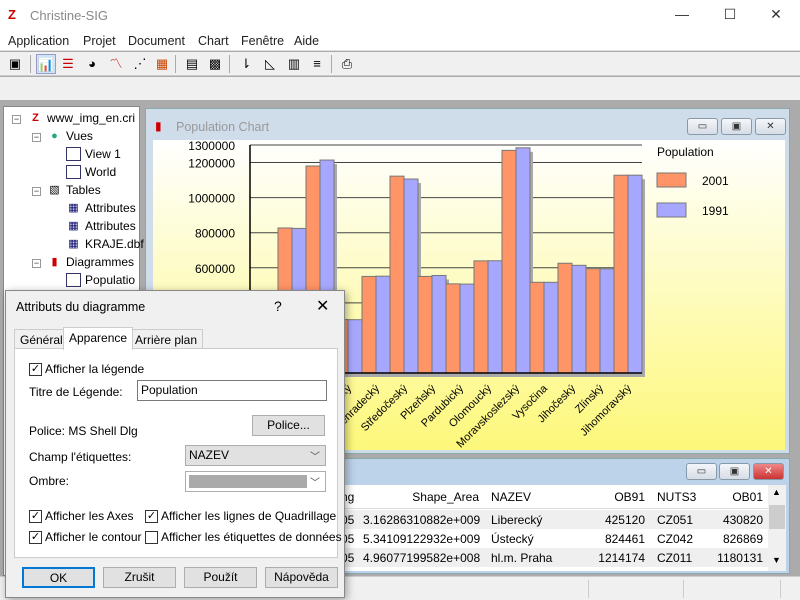 The image size is (800, 600). Describe the element at coordinates (93, 154) in the screenshot. I see `tree-item-view1: View 1` at that location.